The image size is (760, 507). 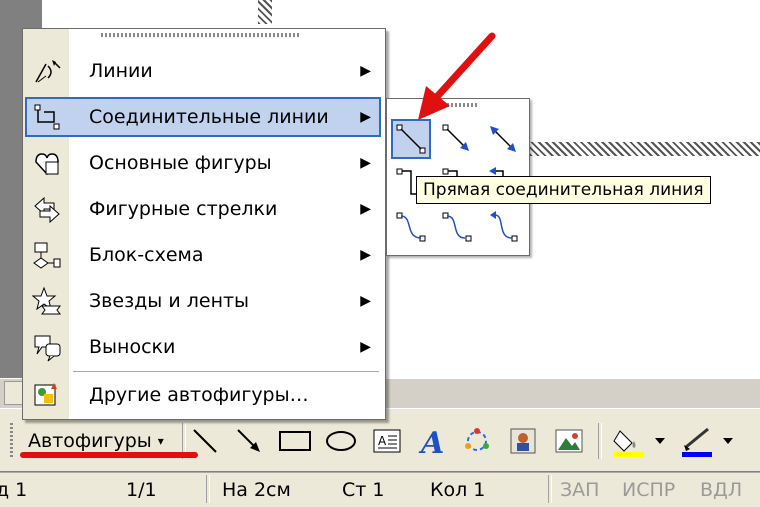 I want to click on menu-item-label: Основные фигуры, so click(x=180, y=163).